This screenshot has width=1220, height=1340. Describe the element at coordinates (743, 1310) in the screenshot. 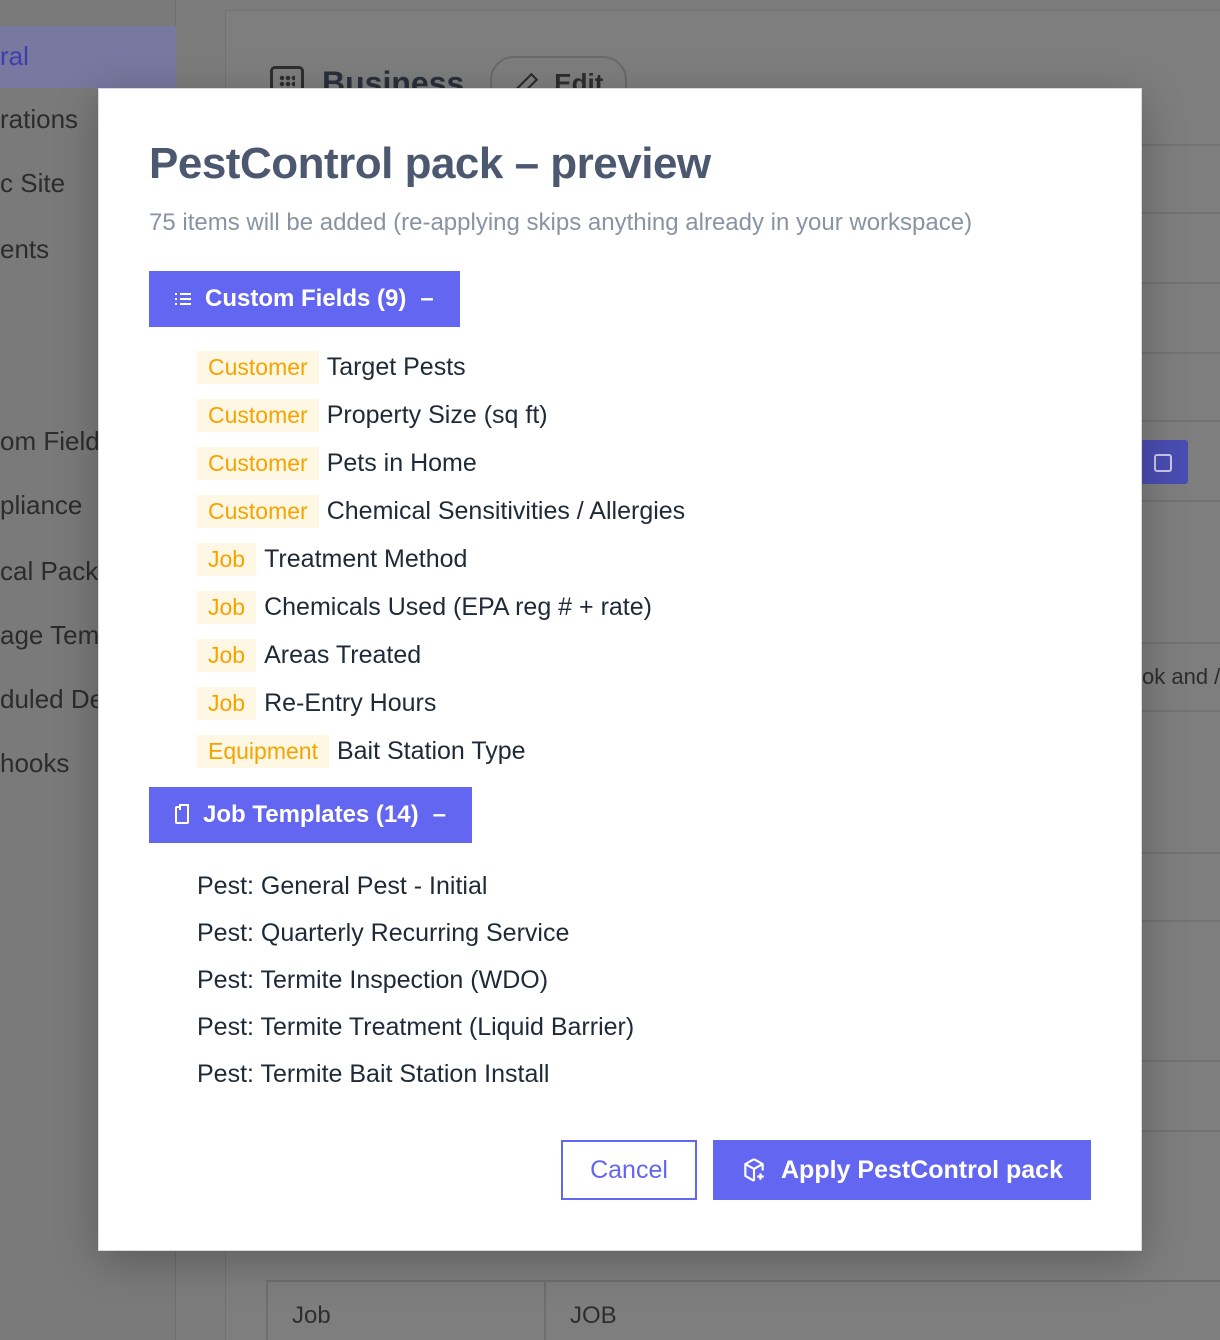

I see `background-table-row: Job JOB` at that location.